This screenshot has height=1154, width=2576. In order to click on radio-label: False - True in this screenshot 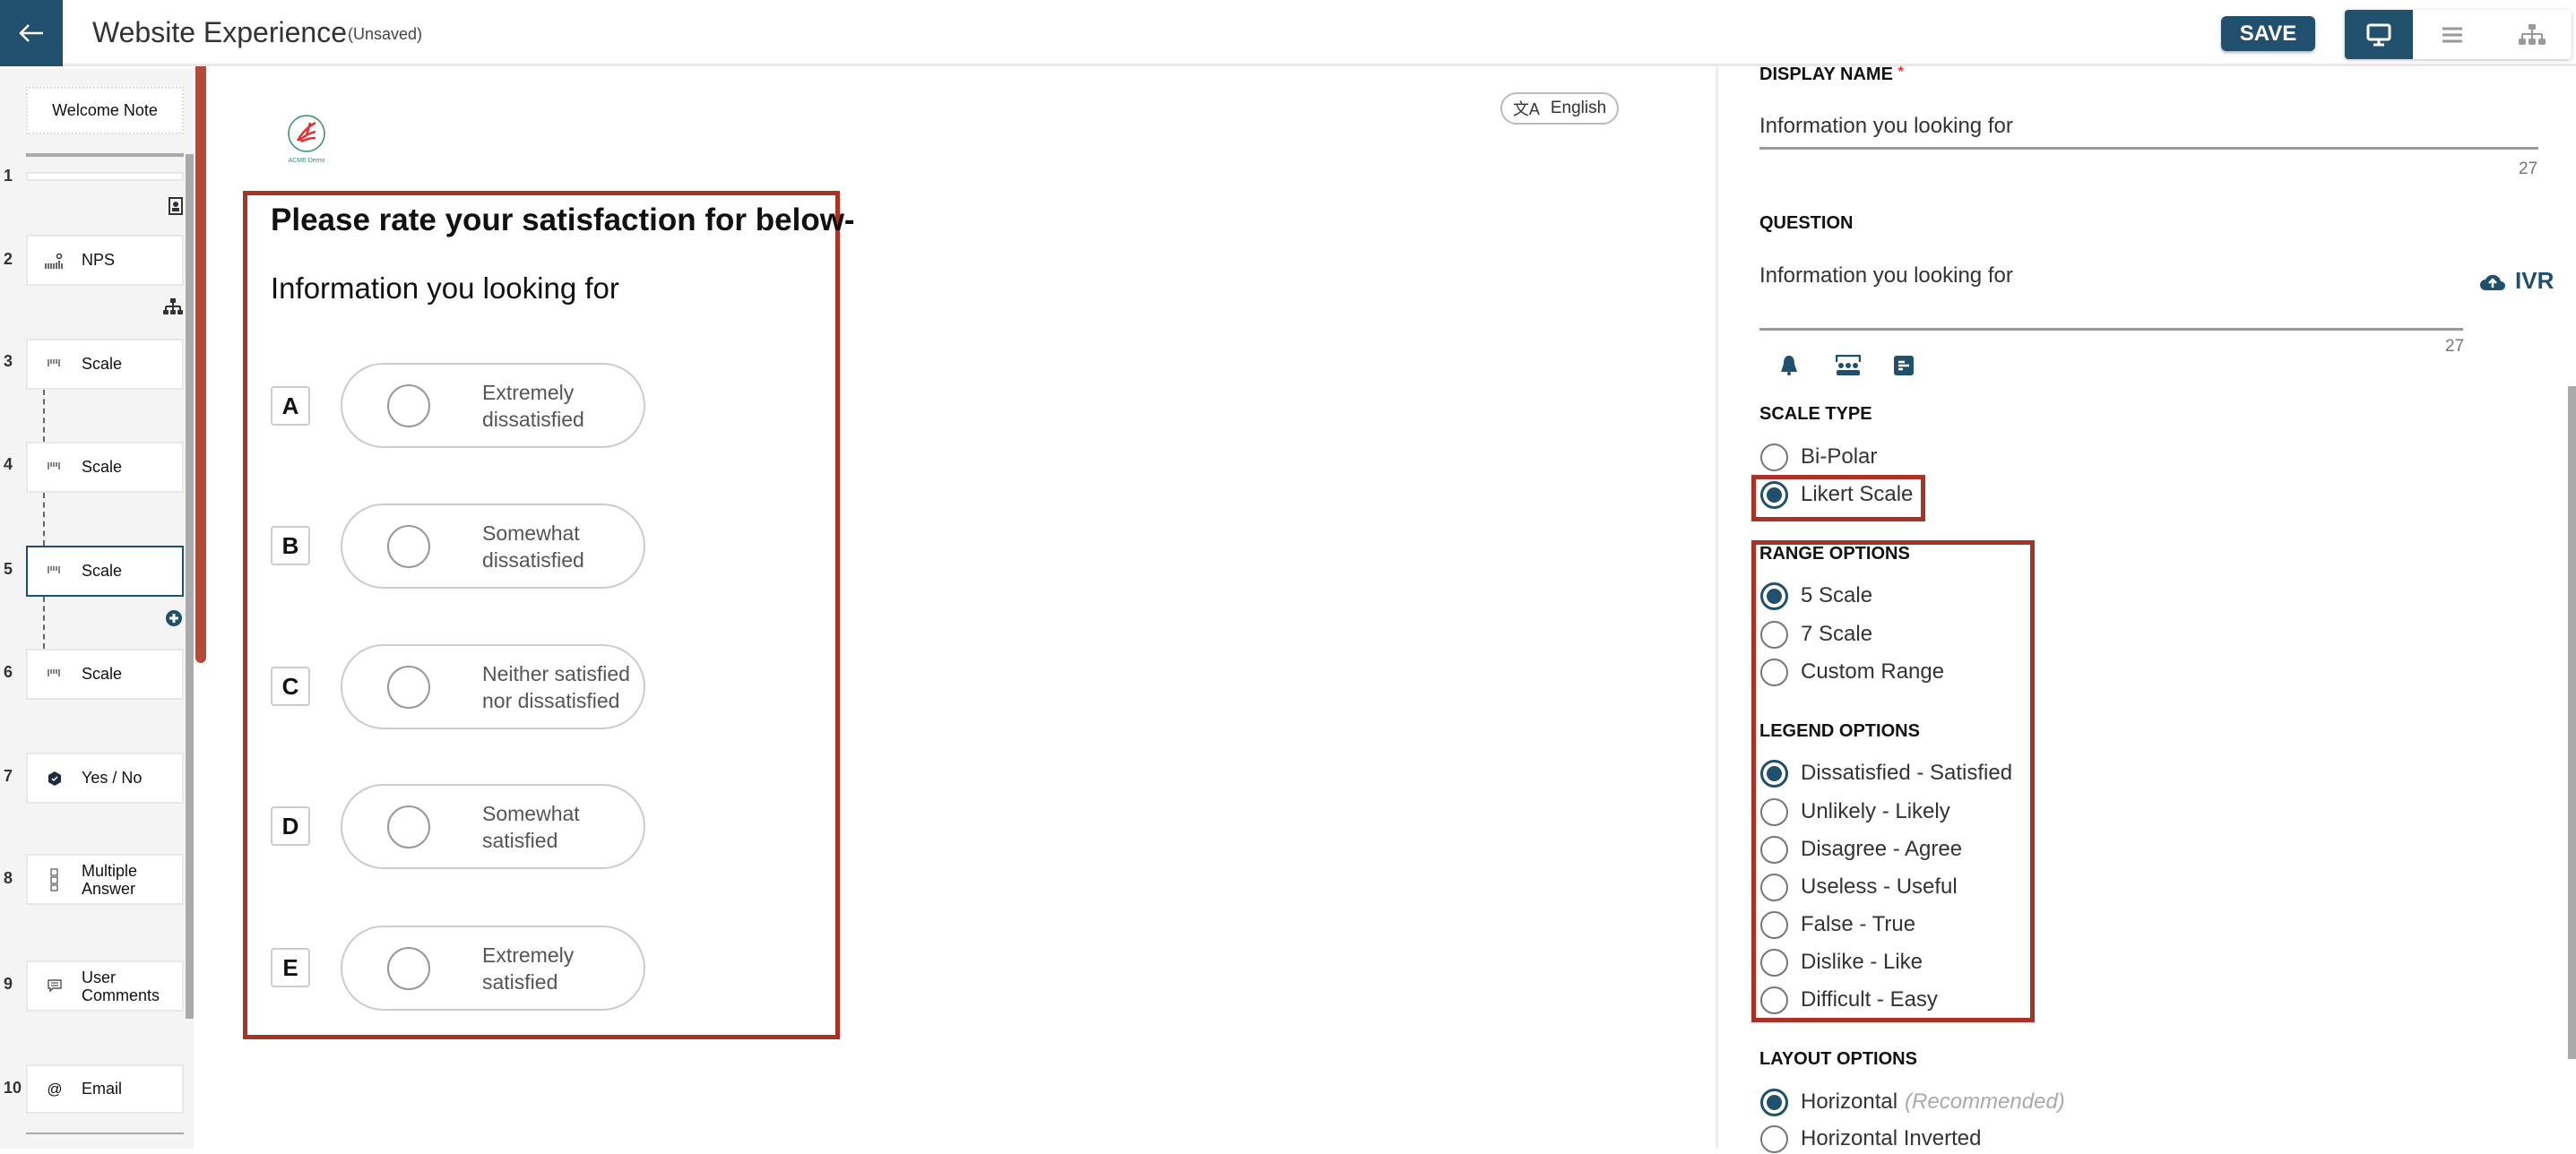, I will do `click(1858, 924)`.